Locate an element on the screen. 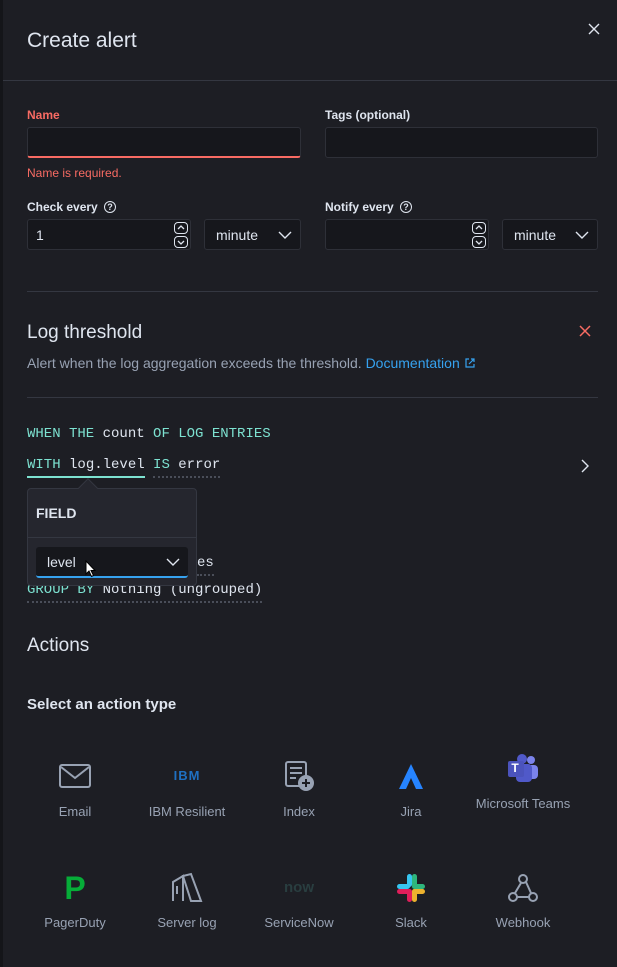 The height and width of the screenshot is (967, 617). is-keyword: IS is located at coordinates (161, 465).